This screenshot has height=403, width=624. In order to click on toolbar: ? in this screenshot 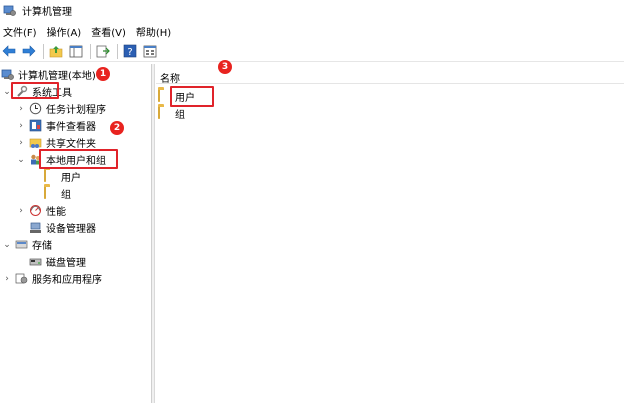, I will do `click(312, 51)`.